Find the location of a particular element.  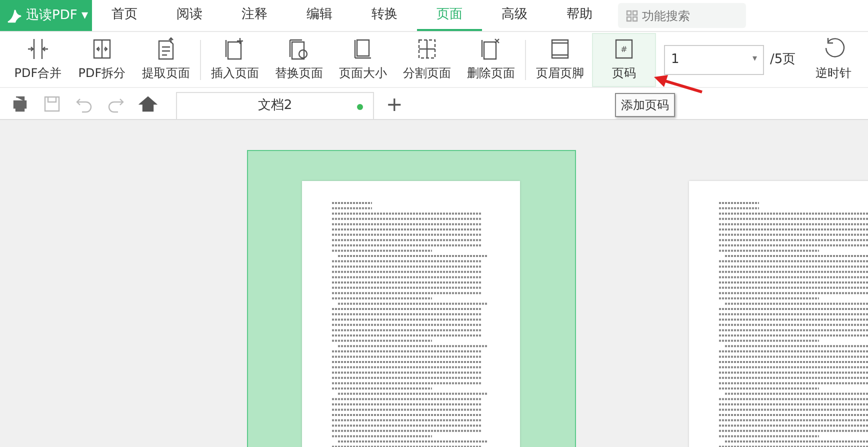

ribbon-button: PDF合并 is located at coordinates (38, 59).